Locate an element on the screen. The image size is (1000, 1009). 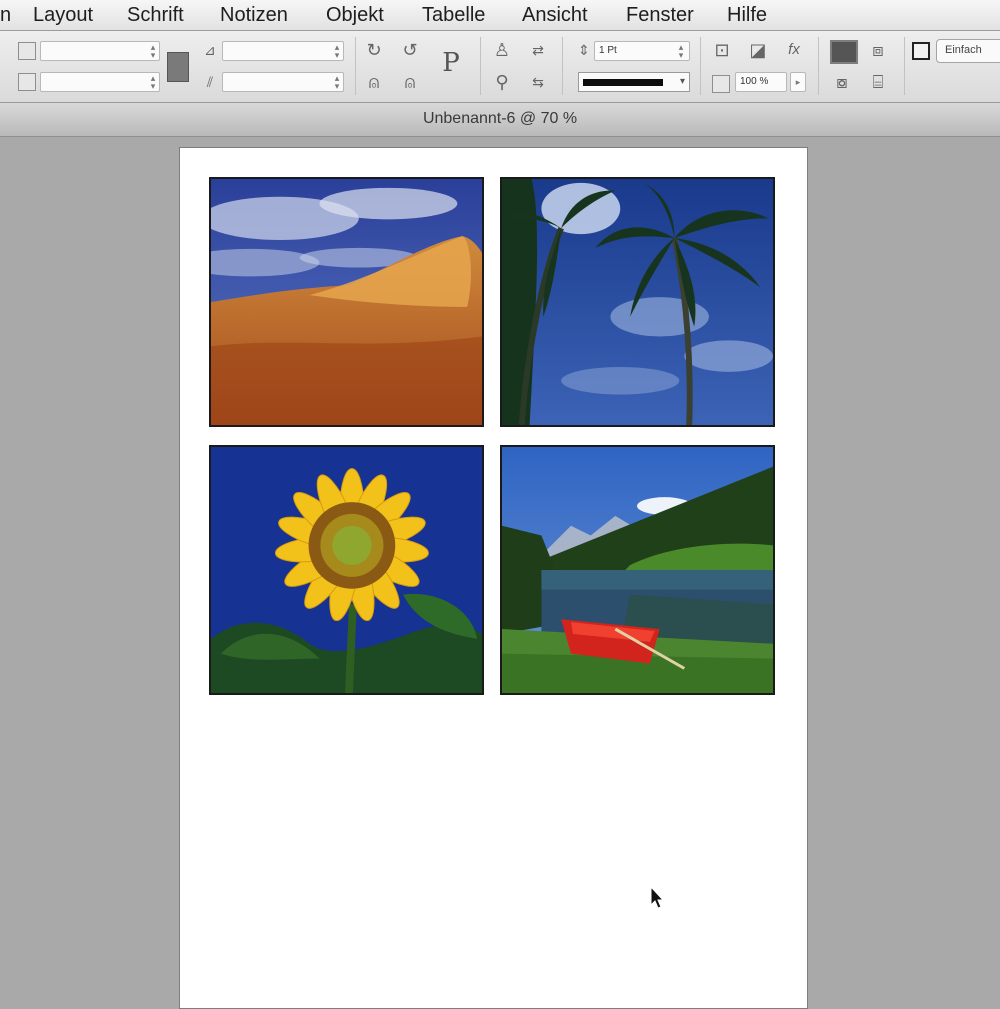
chevron-down-icon: ▾ is located at coordinates (682, 81).